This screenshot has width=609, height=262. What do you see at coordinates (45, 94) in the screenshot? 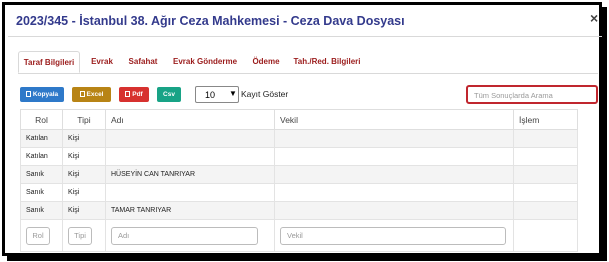
I see `copy-button-label: Kopyala` at bounding box center [45, 94].